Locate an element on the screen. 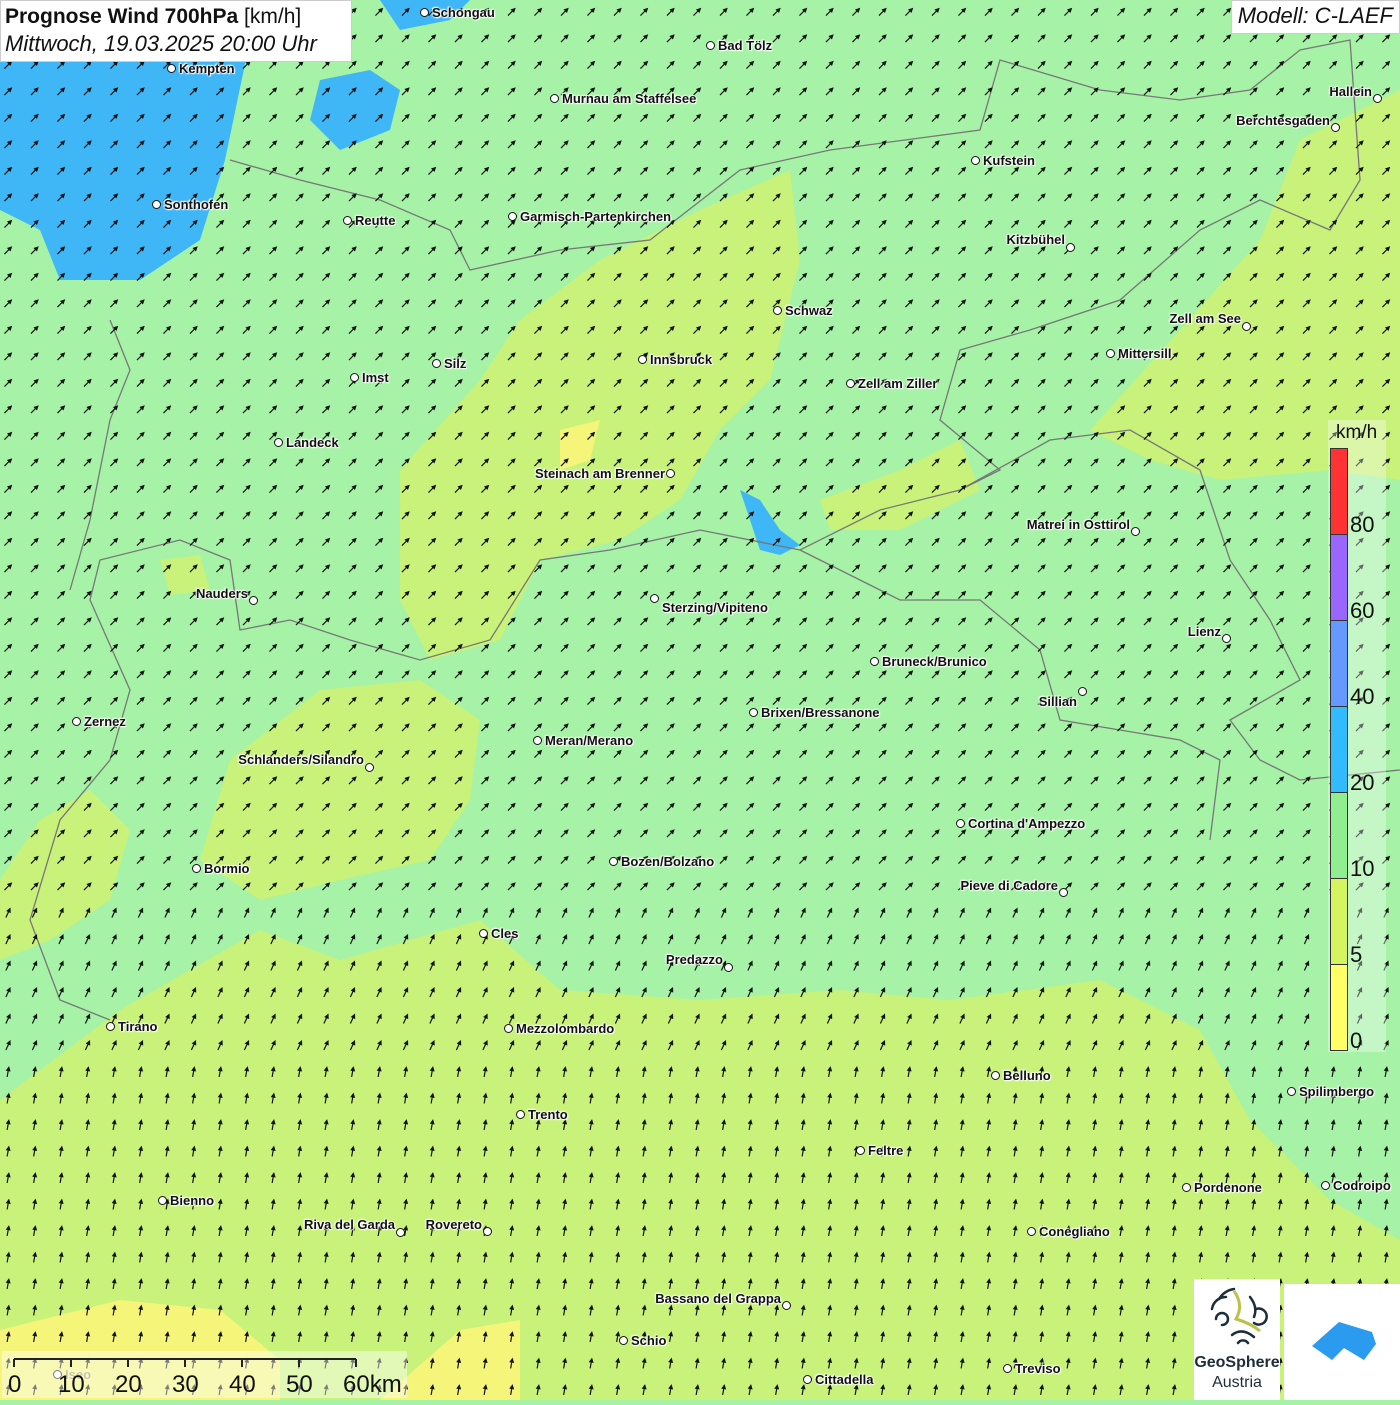 This screenshot has height=1405, width=1400. scale-ruler is located at coordinates (204, 1361).